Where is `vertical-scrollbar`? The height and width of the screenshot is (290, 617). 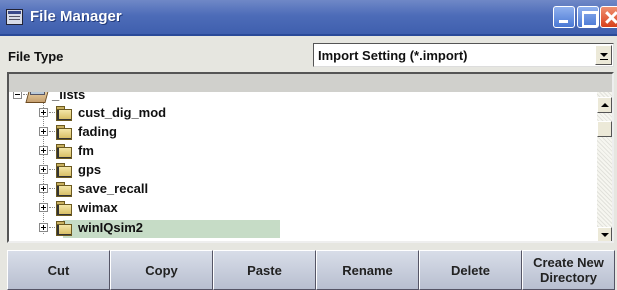
vertical-scrollbar is located at coordinates (604, 166).